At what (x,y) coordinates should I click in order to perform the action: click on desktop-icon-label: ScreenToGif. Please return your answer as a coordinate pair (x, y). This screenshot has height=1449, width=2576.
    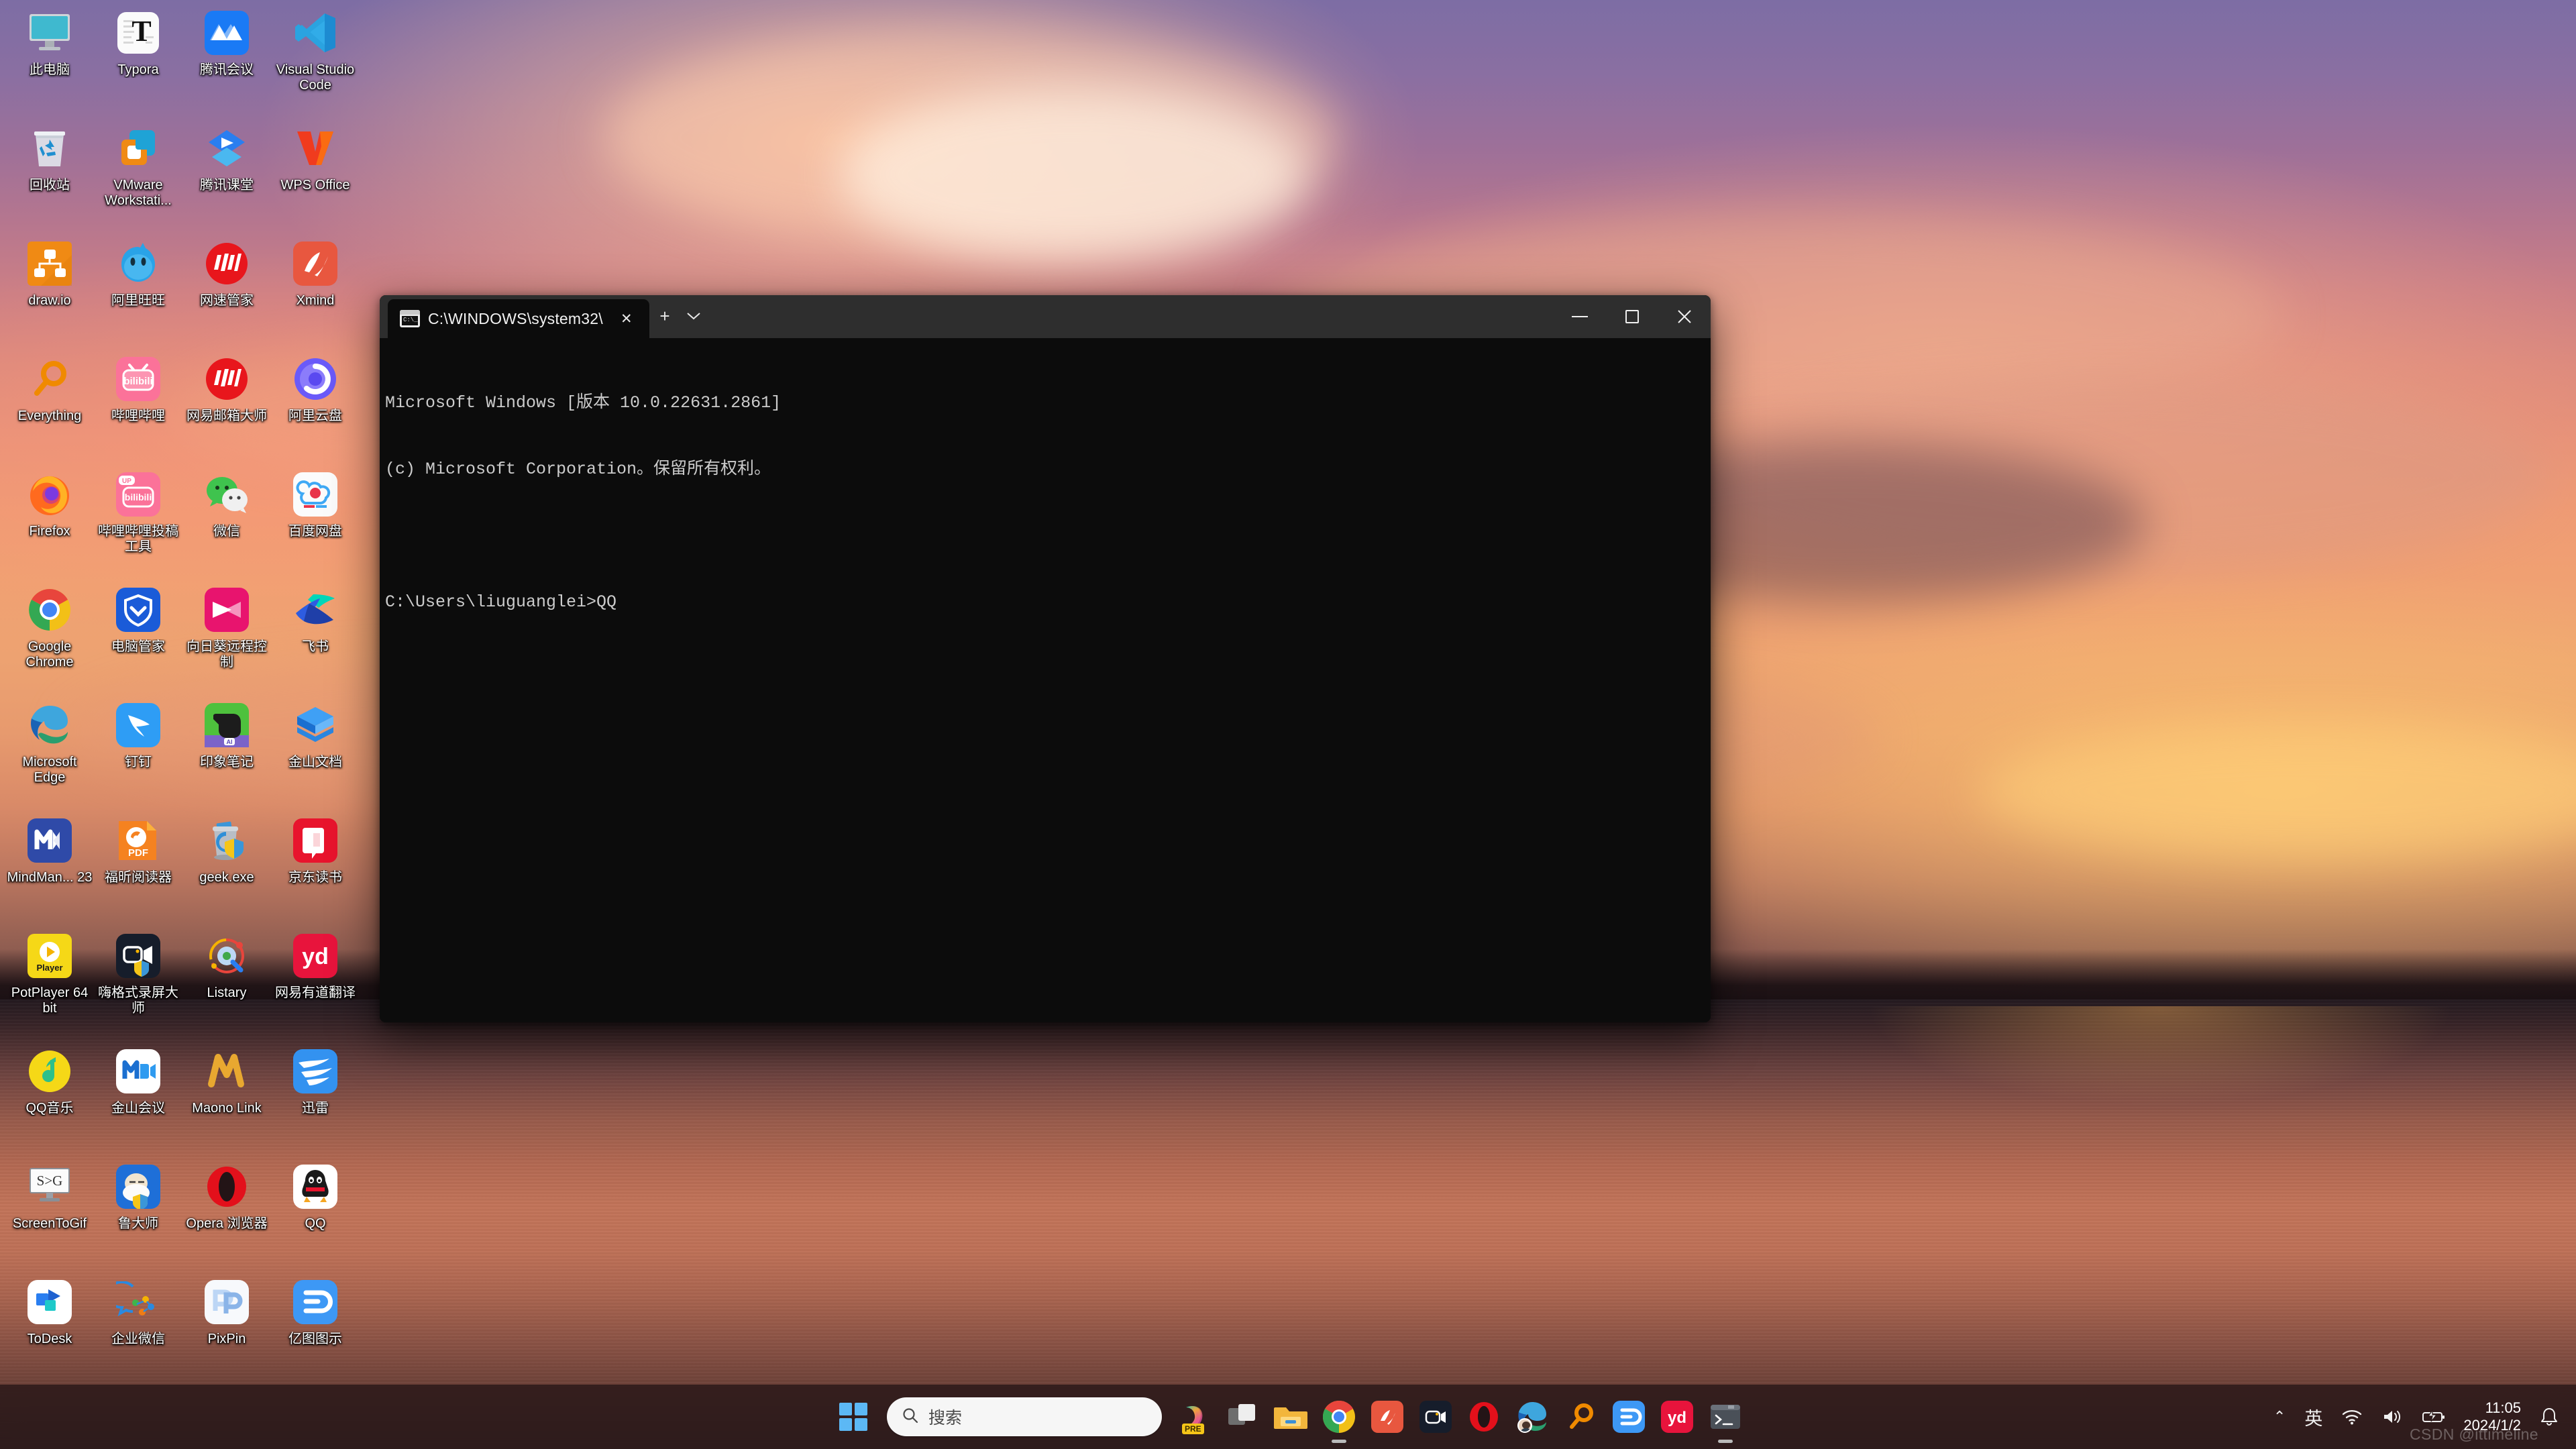
    Looking at the image, I should click on (49, 1223).